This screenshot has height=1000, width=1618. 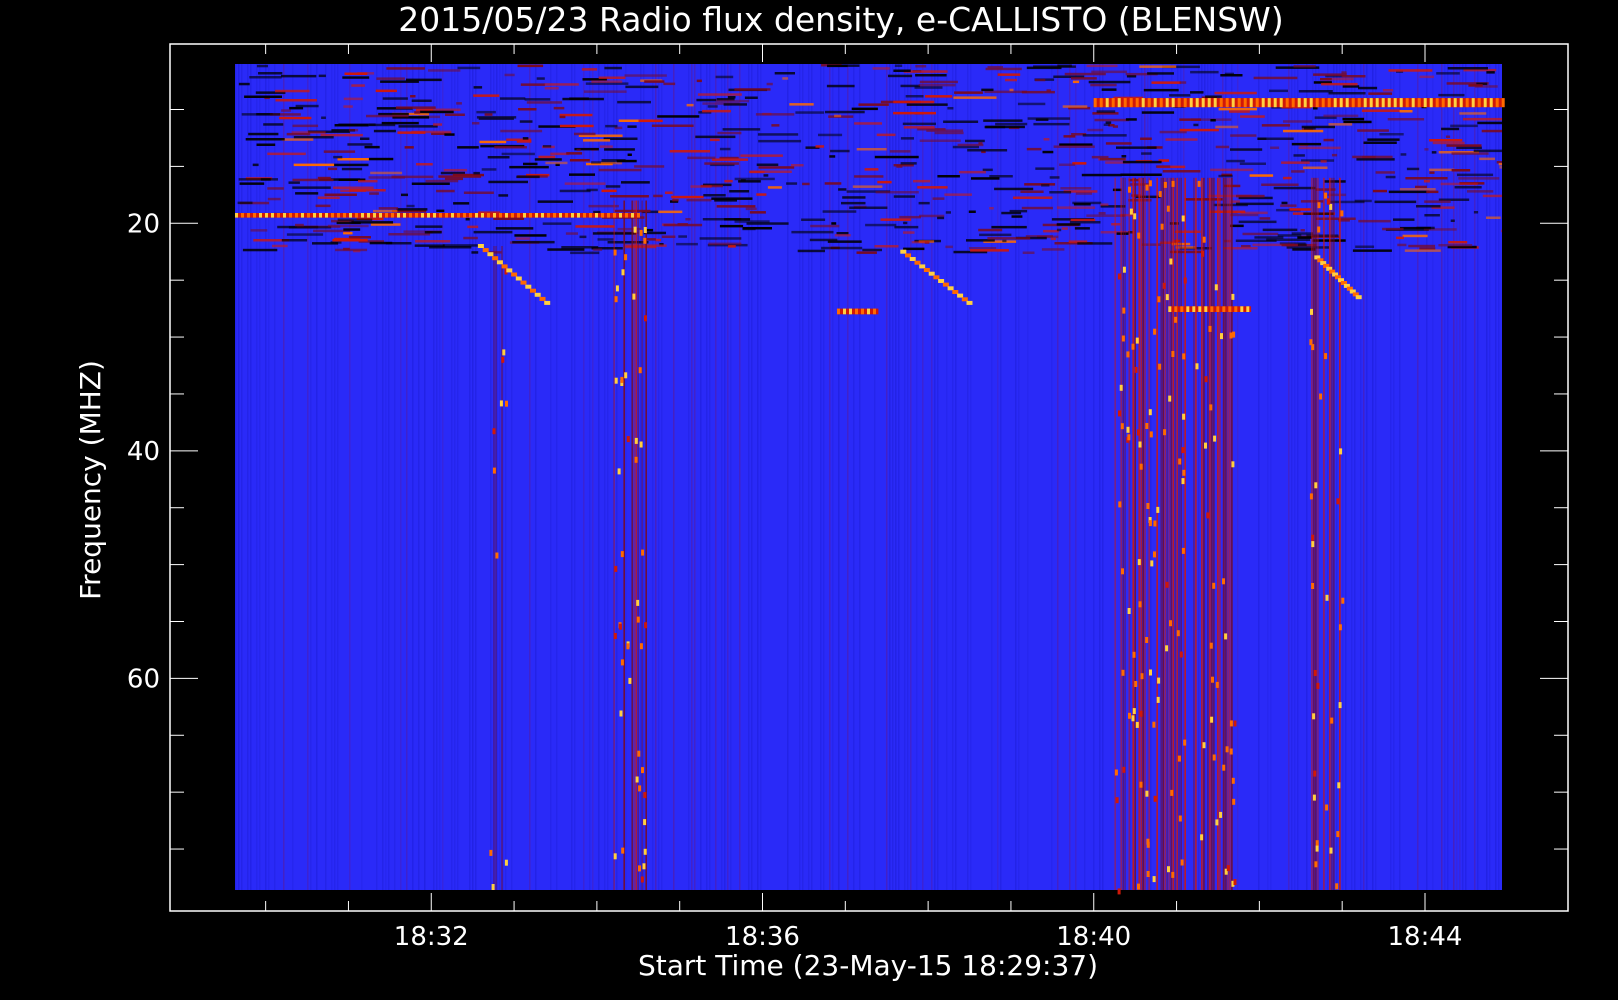 I want to click on x-axis-label: Start Time (23-May-15 18:29:37), so click(x=868, y=965).